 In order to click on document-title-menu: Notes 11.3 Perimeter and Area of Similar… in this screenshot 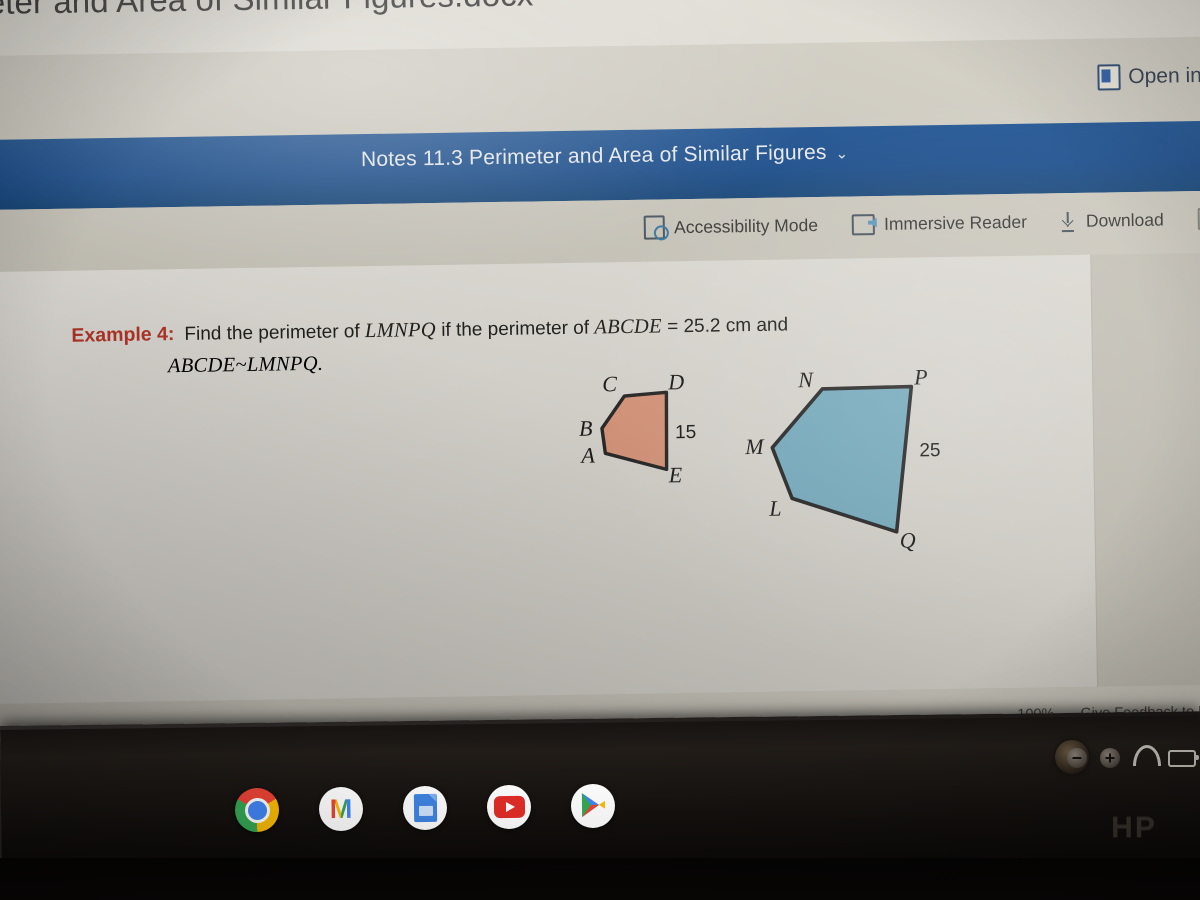, I will do `click(600, 156)`.